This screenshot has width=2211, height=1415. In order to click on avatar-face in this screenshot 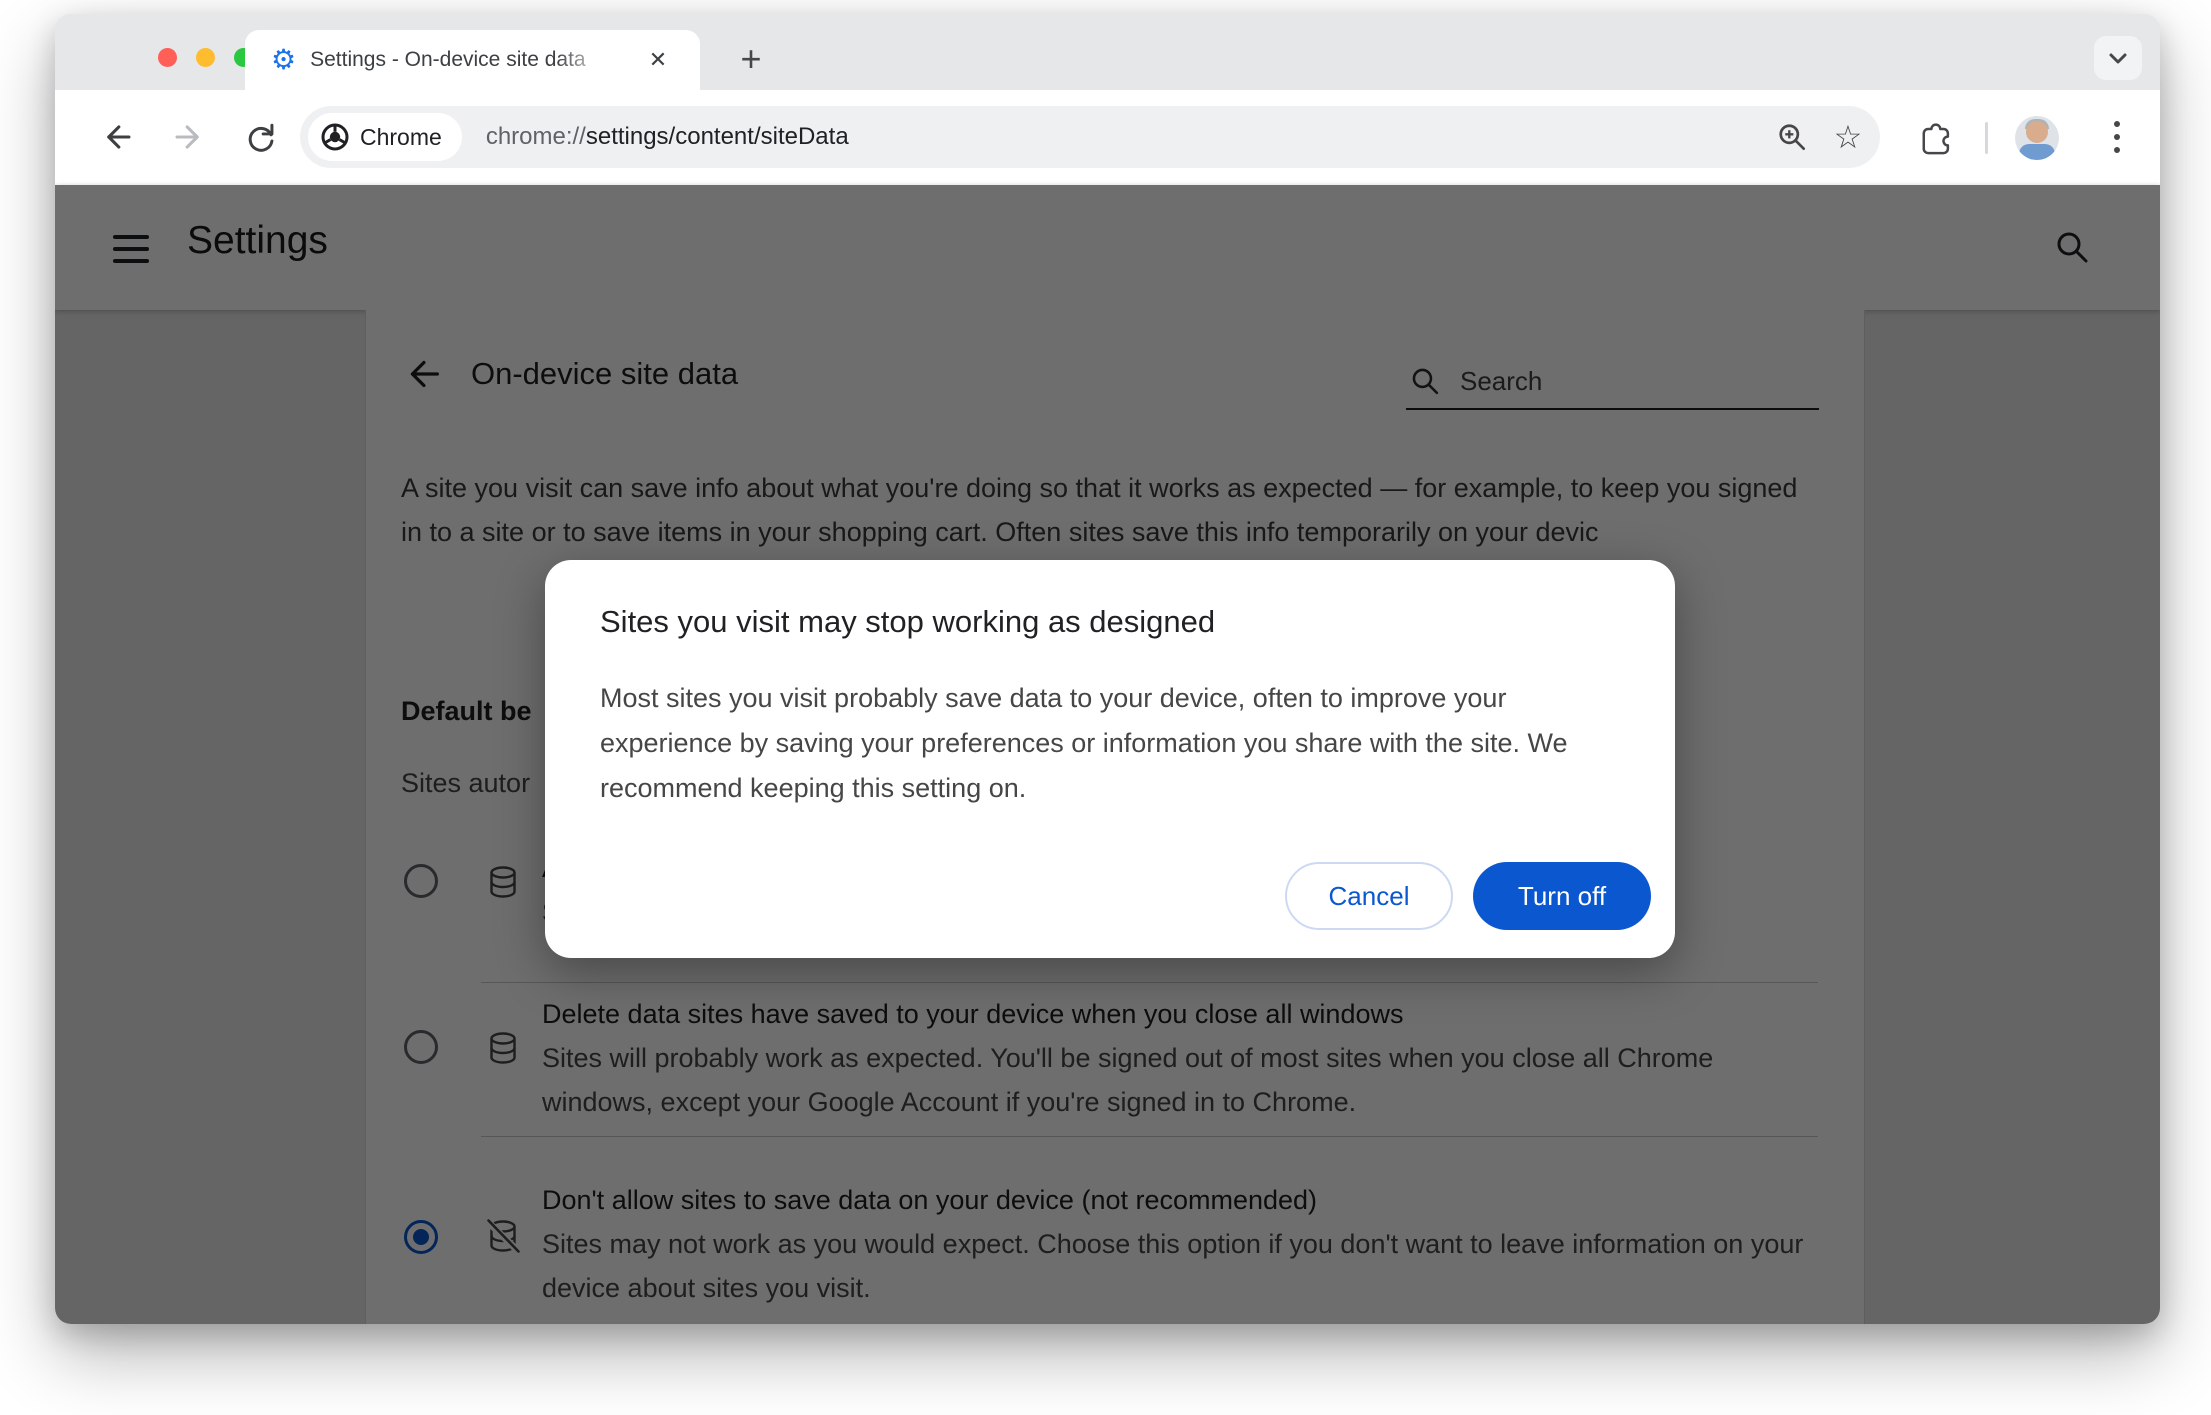, I will do `click(2037, 132)`.